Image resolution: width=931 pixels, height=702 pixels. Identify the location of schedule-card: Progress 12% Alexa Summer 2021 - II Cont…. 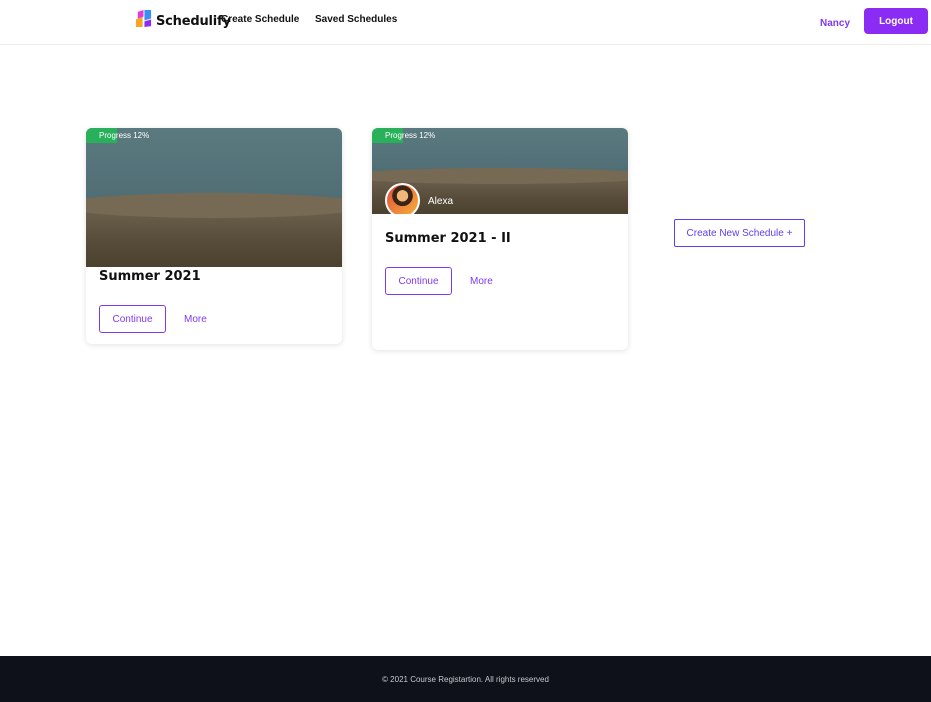
(500, 239).